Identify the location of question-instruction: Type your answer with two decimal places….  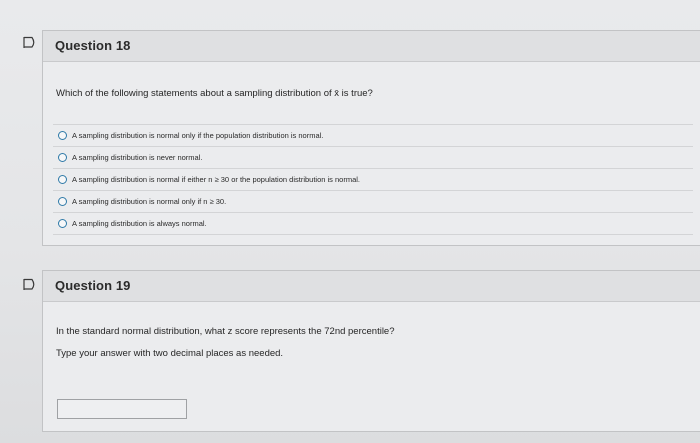
(170, 353).